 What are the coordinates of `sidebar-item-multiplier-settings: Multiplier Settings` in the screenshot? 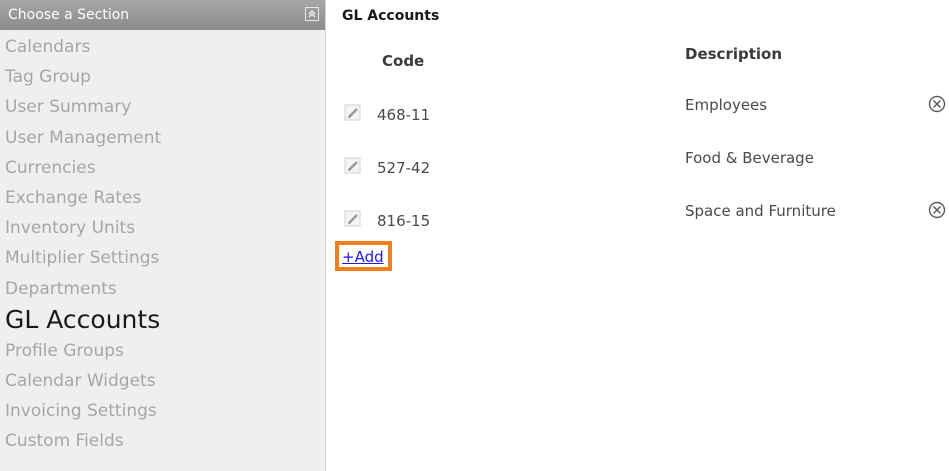 It's located at (162, 258).